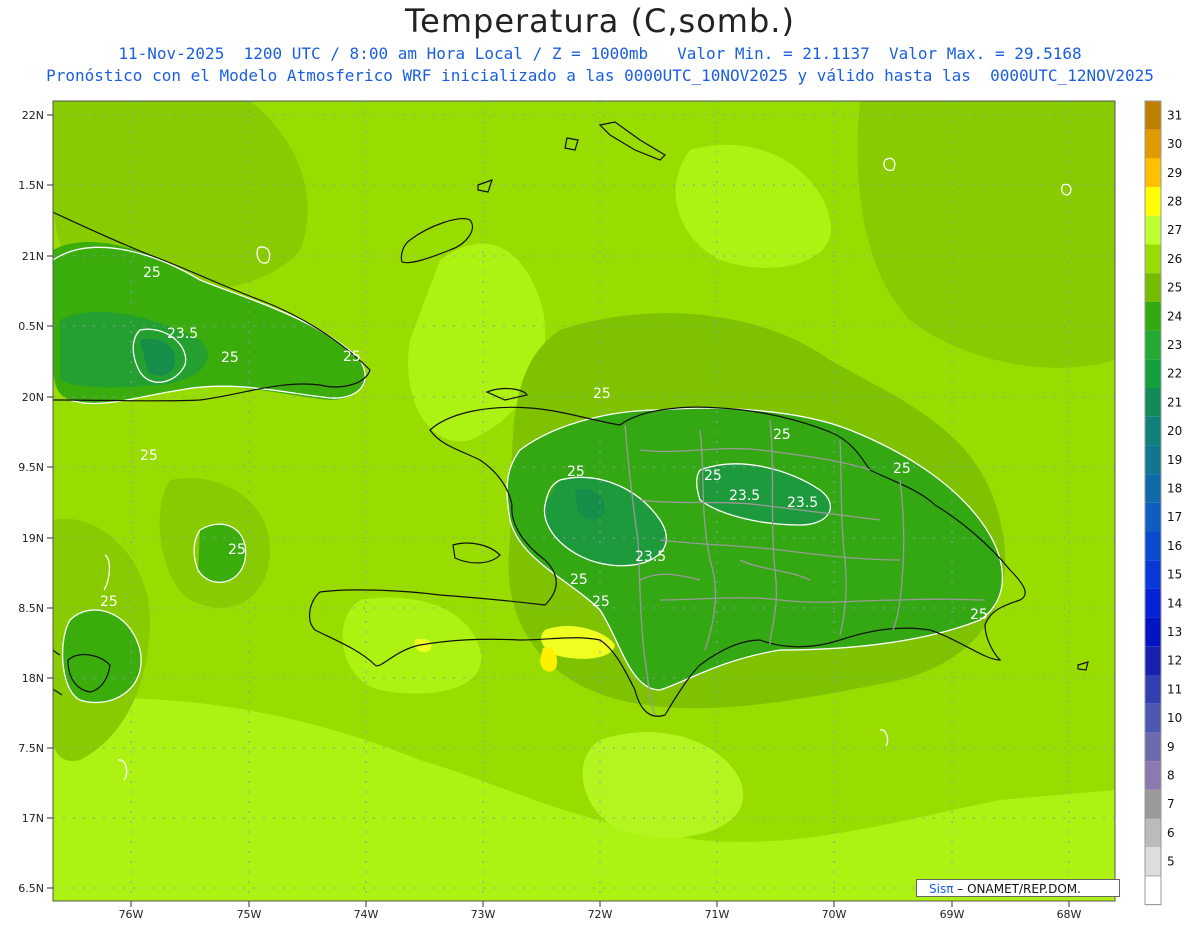  Describe the element at coordinates (1174, 374) in the screenshot. I see `colorbar-label: 22` at that location.